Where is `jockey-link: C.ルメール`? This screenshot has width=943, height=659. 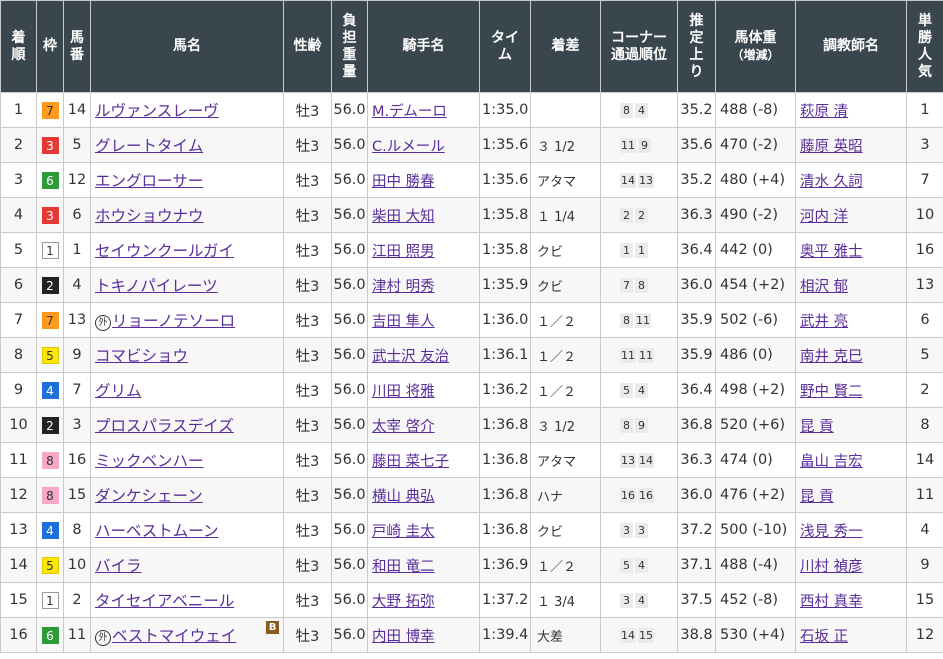
jockey-link: C.ルメール is located at coordinates (408, 147).